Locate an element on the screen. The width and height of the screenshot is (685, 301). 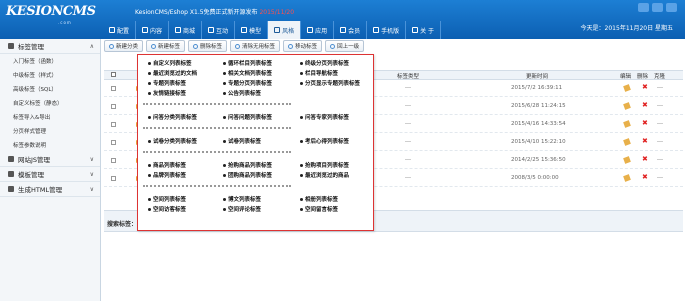
nav-tab-0: 配置 is located at coordinates (120, 30).